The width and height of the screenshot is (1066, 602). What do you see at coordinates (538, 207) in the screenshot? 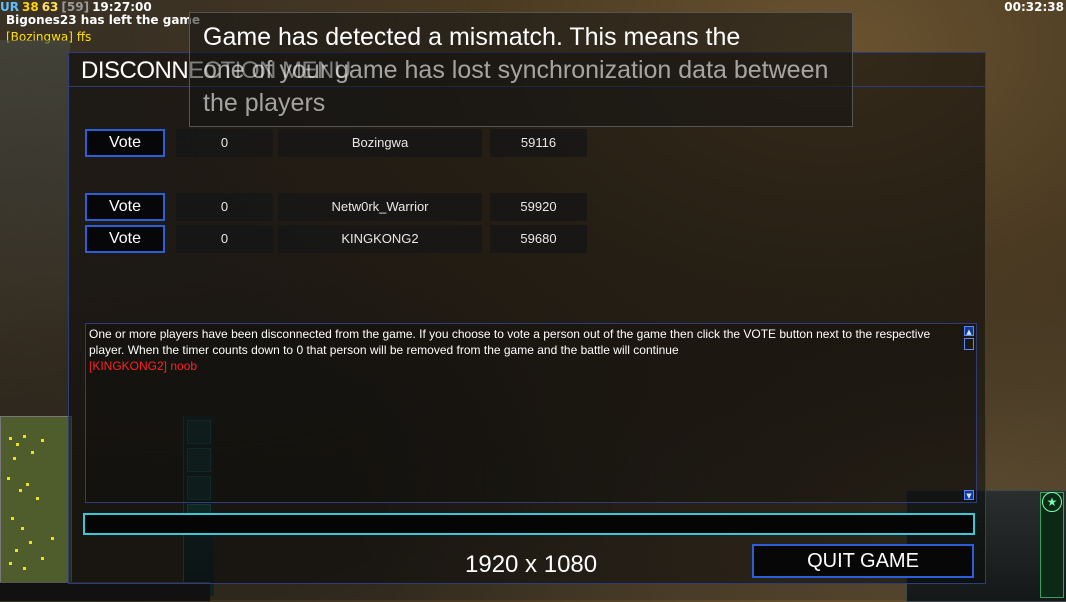
I see `player-timer: 59920` at bounding box center [538, 207].